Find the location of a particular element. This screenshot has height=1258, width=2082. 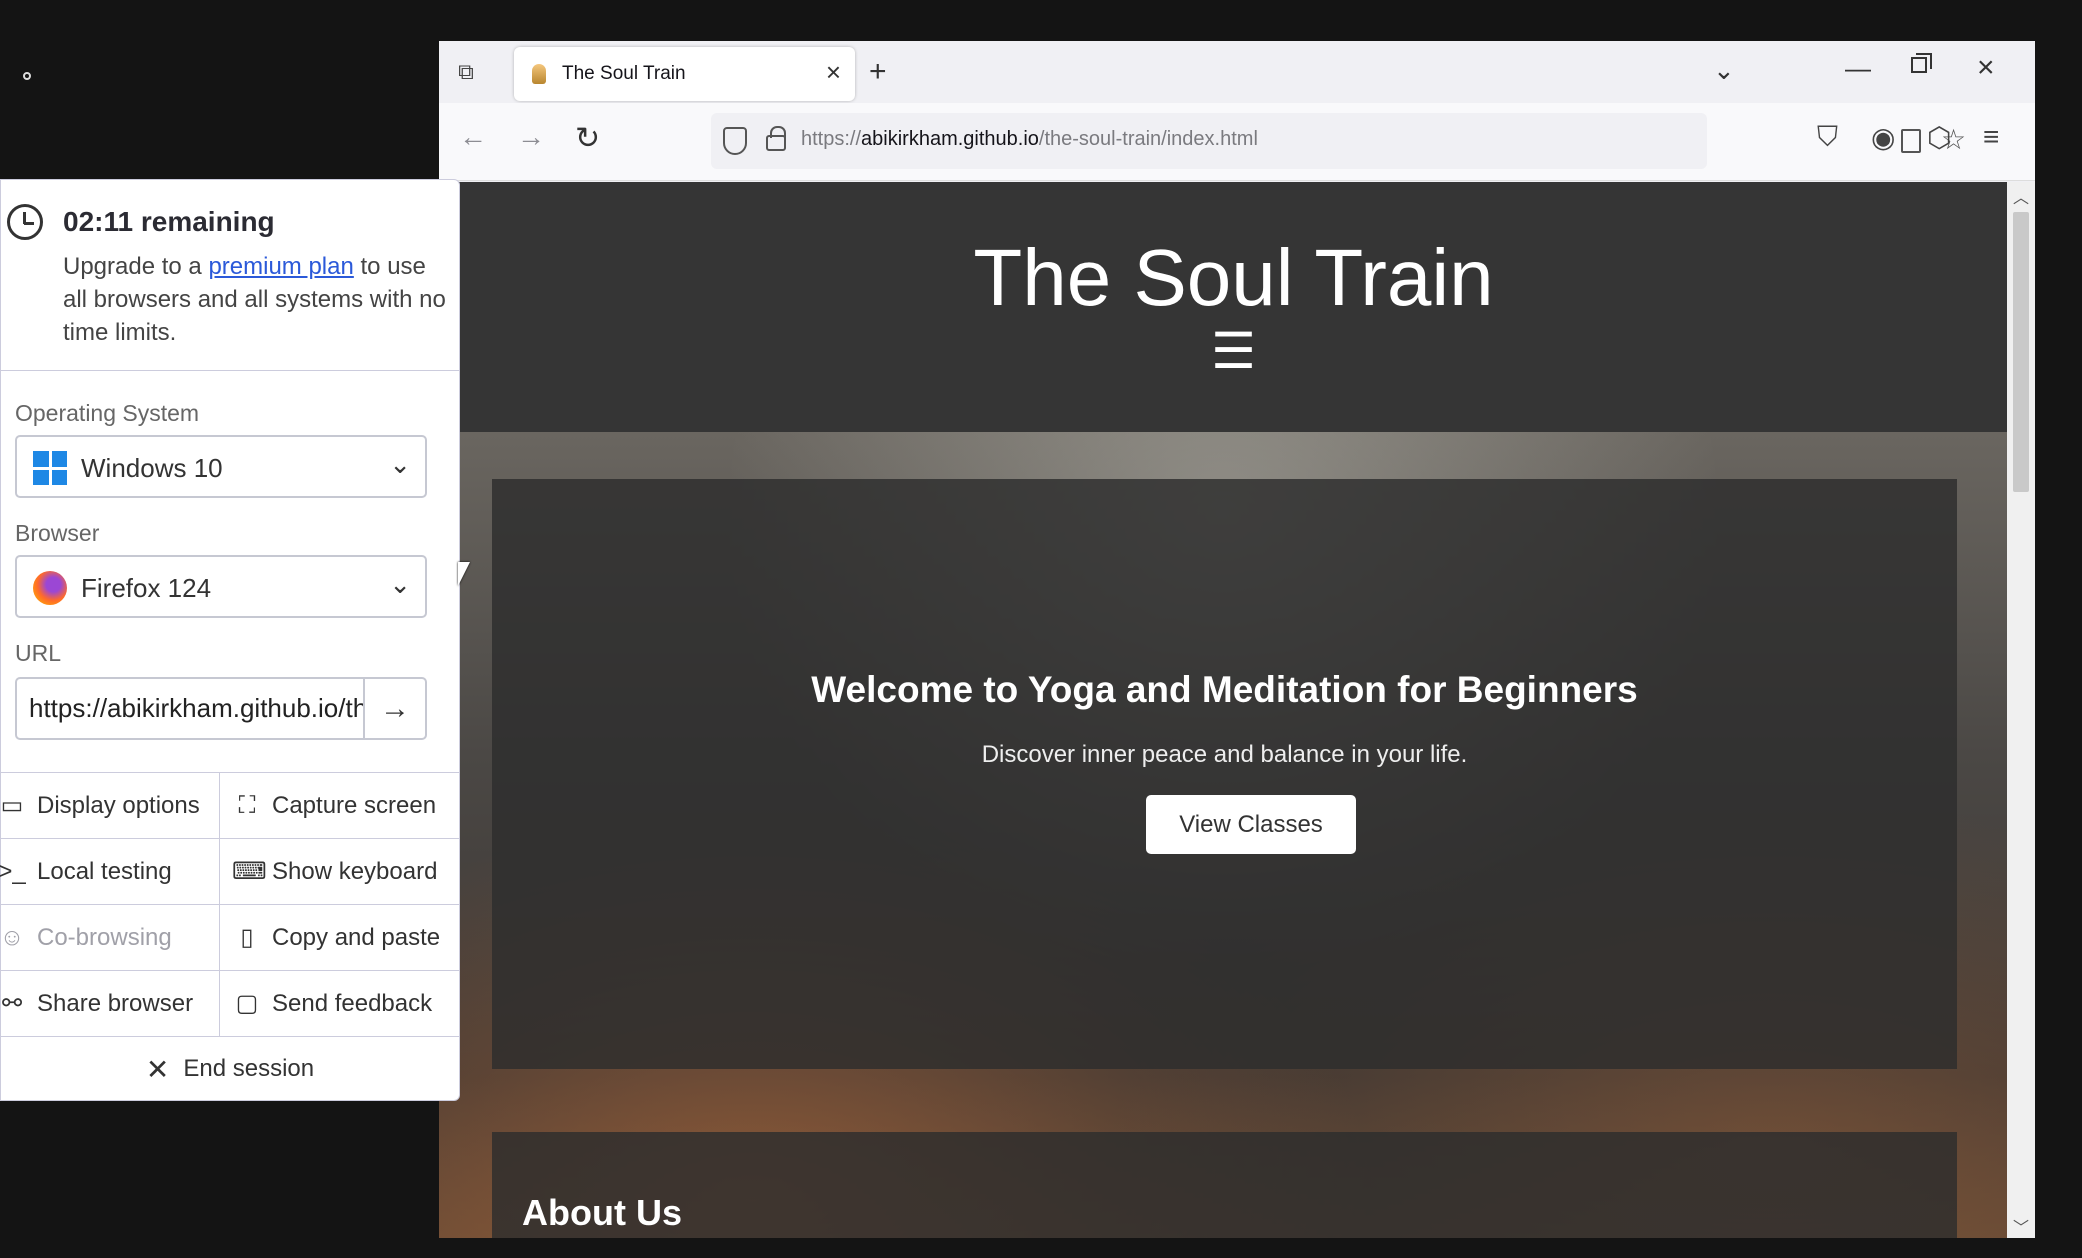

os-value: Windows 10 is located at coordinates (152, 468).